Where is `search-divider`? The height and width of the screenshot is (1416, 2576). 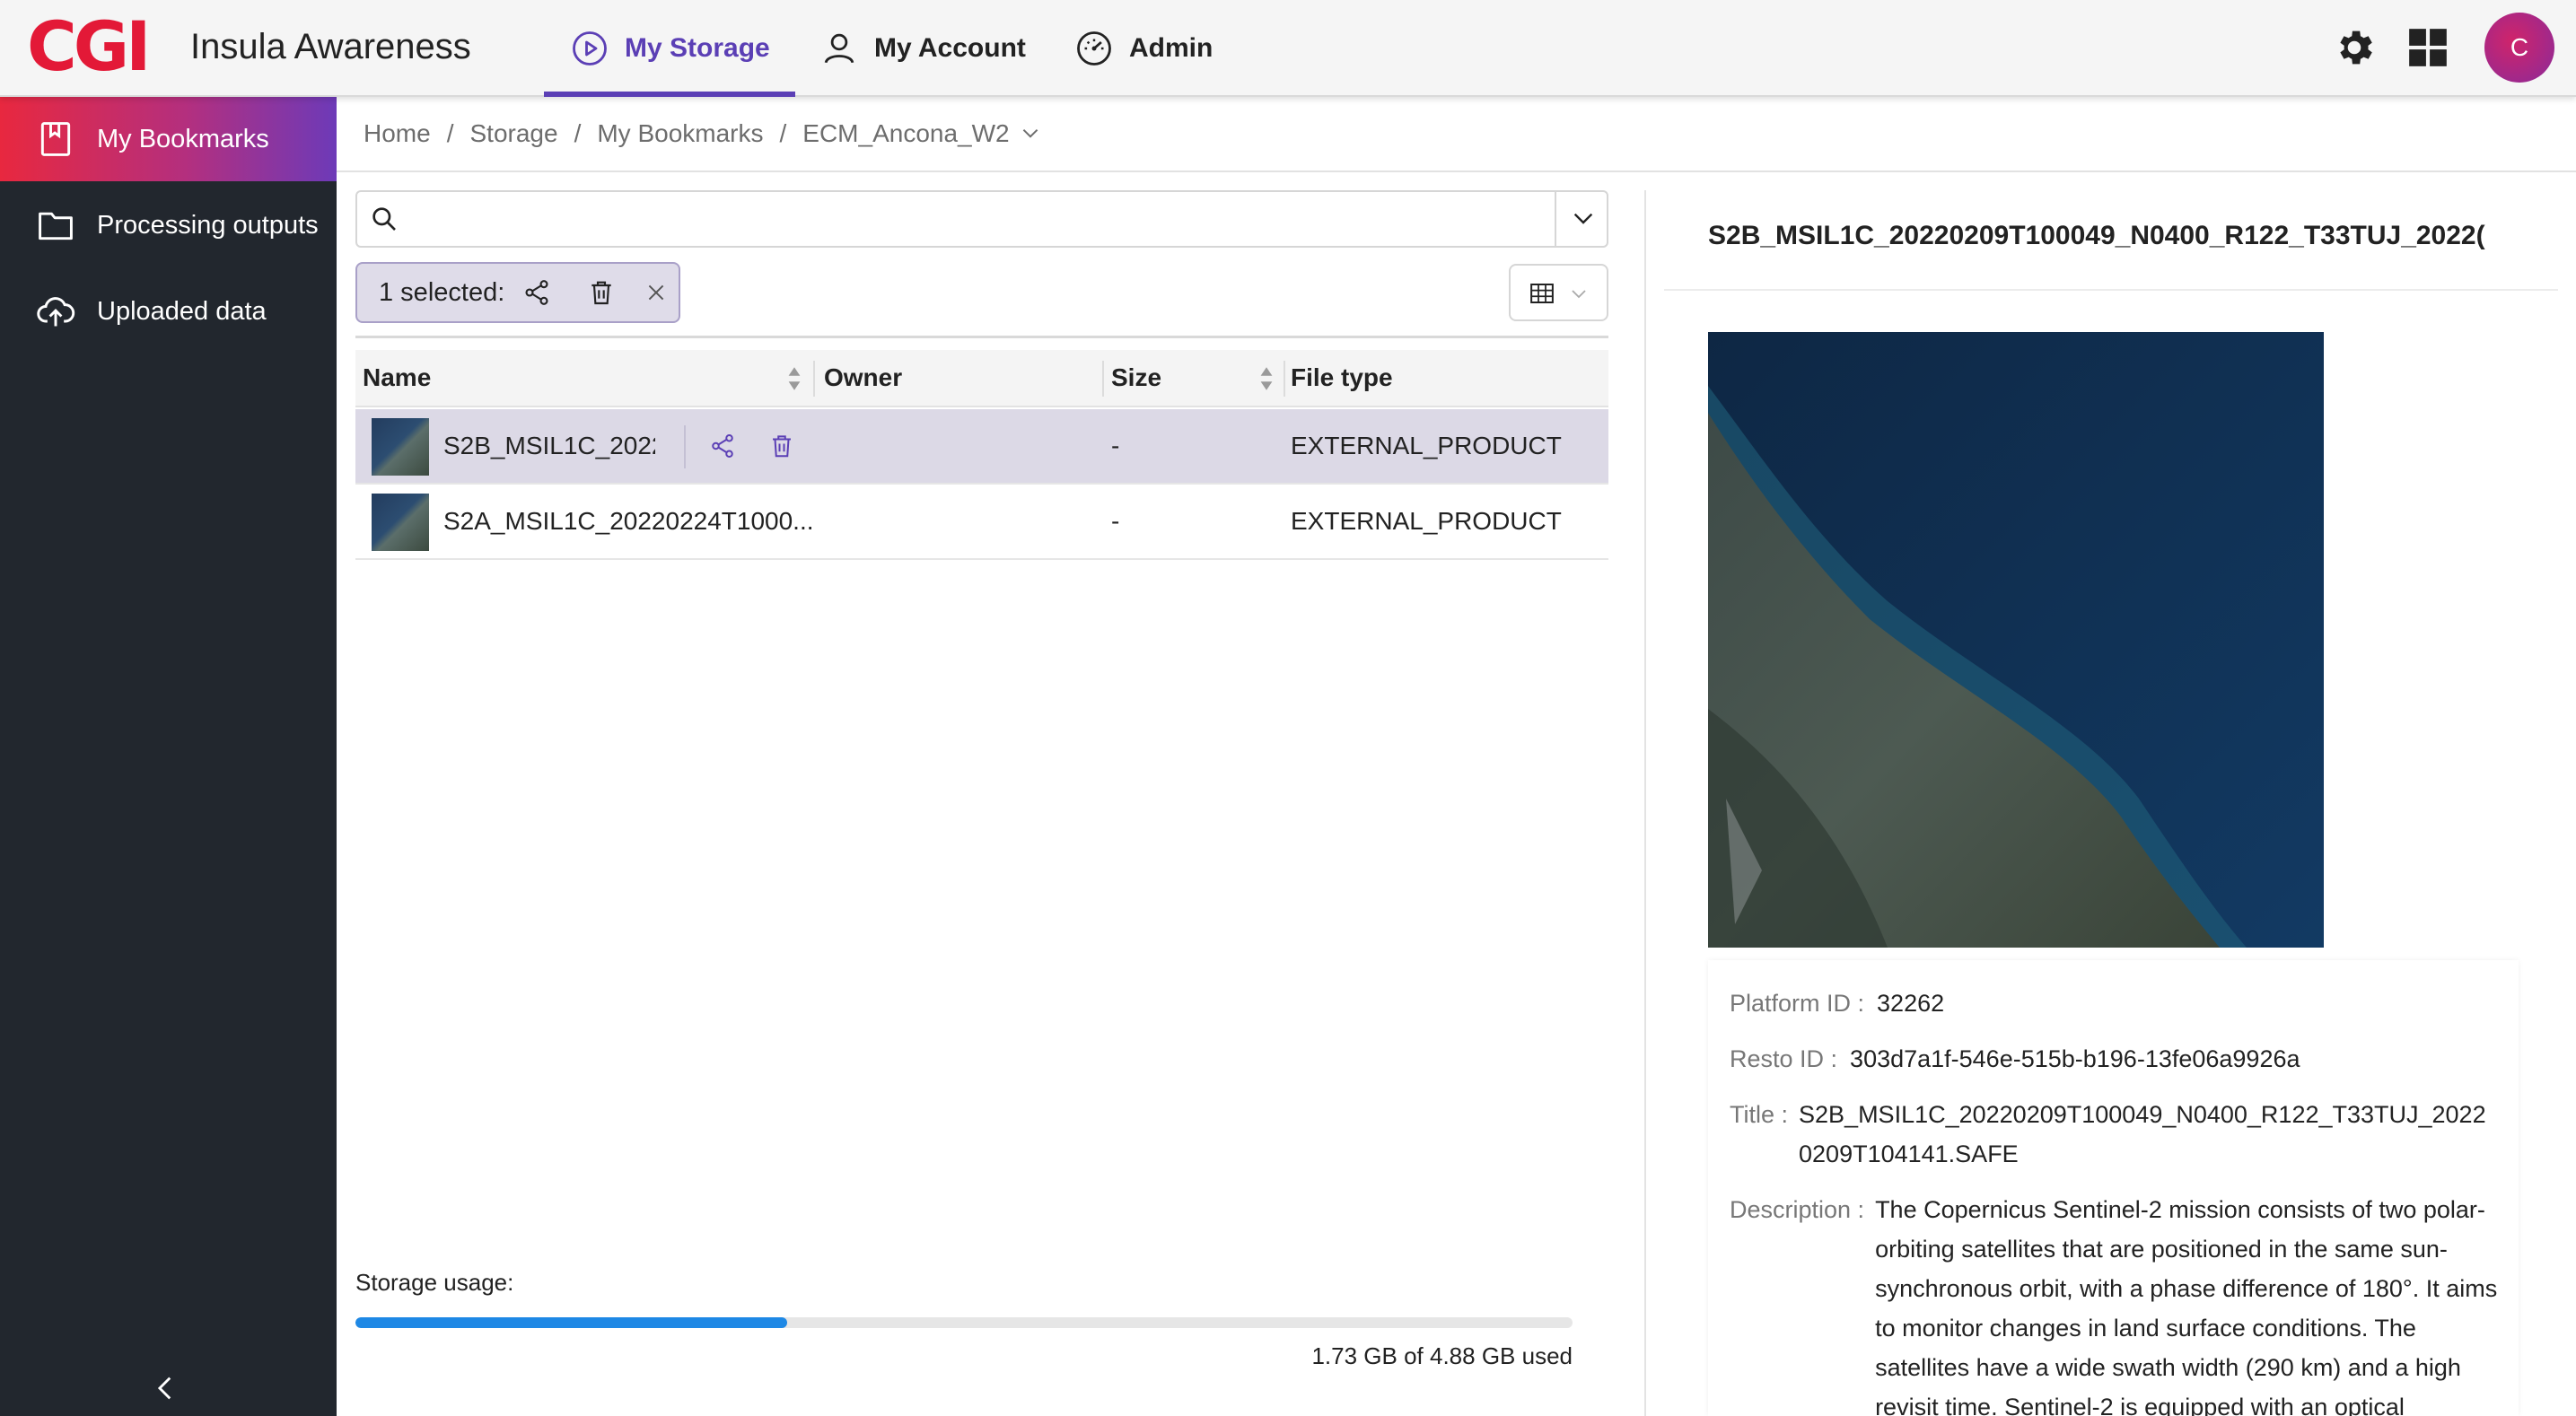 search-divider is located at coordinates (1555, 219).